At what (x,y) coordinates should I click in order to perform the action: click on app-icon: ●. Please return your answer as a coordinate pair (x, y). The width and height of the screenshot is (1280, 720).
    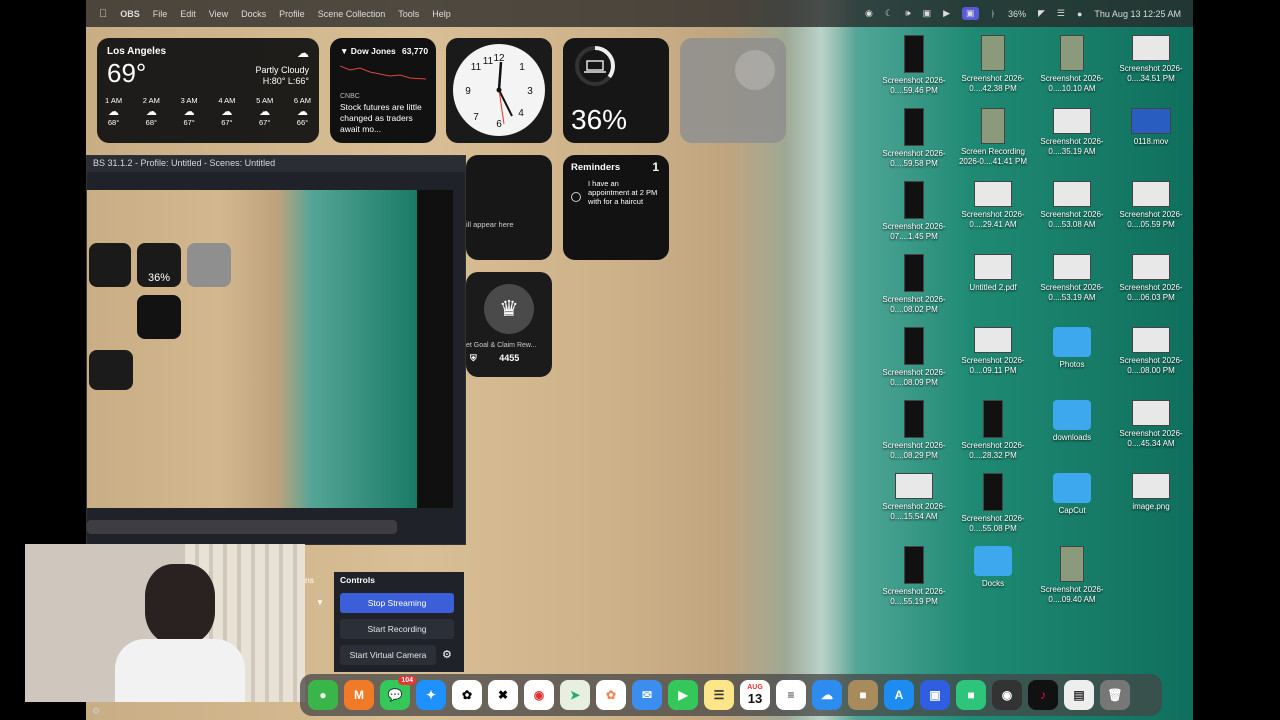
    Looking at the image, I should click on (323, 695).